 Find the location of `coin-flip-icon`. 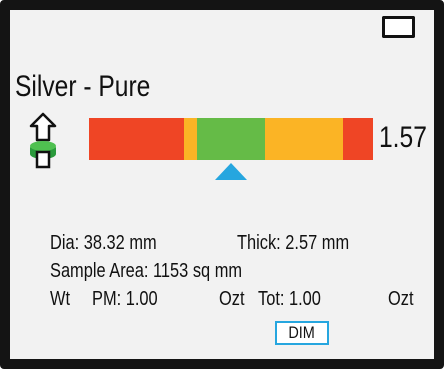

coin-flip-icon is located at coordinates (43, 140).